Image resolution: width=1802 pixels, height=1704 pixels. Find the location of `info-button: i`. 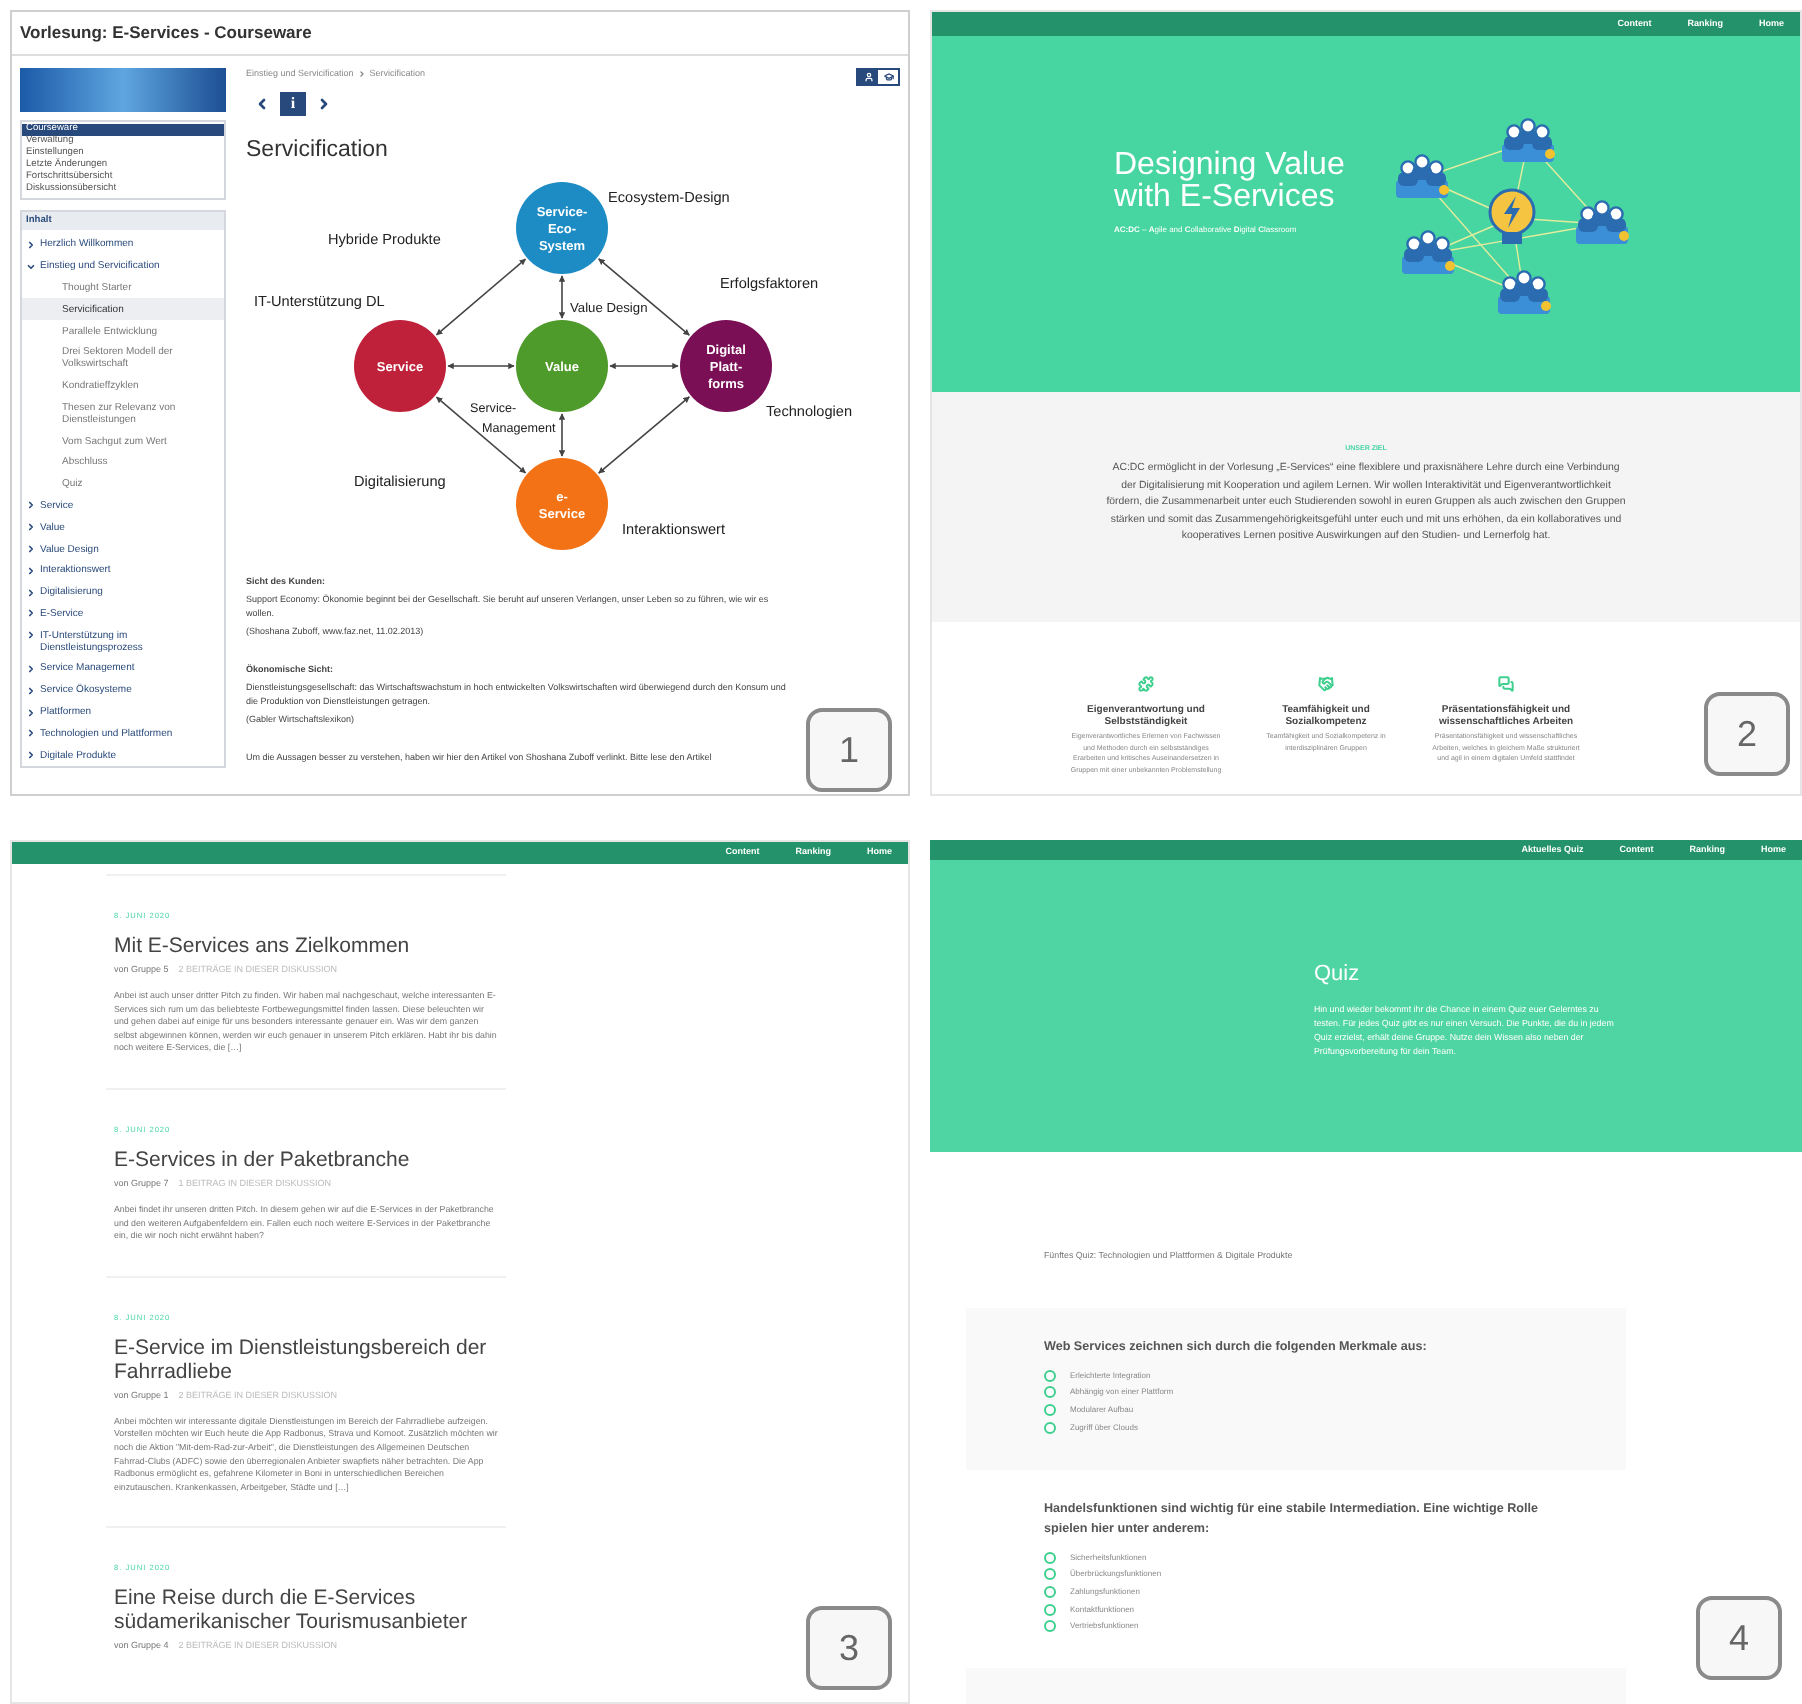

info-button: i is located at coordinates (293, 104).